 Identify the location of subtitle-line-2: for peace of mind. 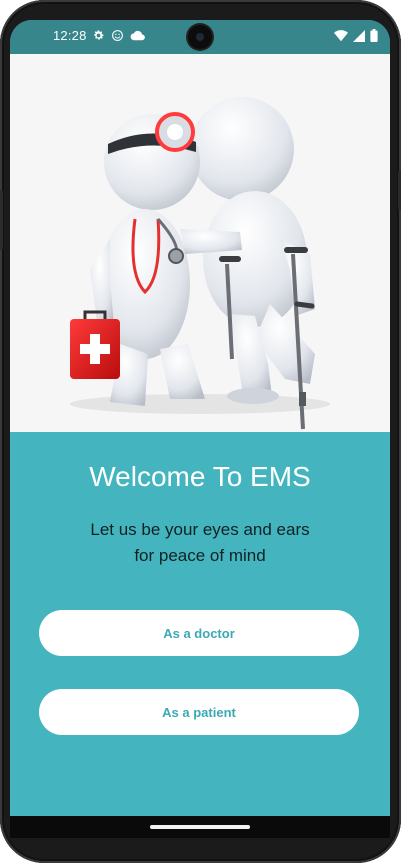
(200, 555).